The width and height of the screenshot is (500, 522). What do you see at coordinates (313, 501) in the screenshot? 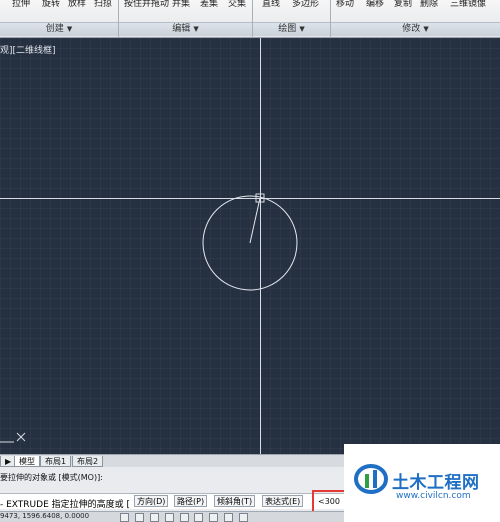
I see `command-prompt-suffix: ]` at bounding box center [313, 501].